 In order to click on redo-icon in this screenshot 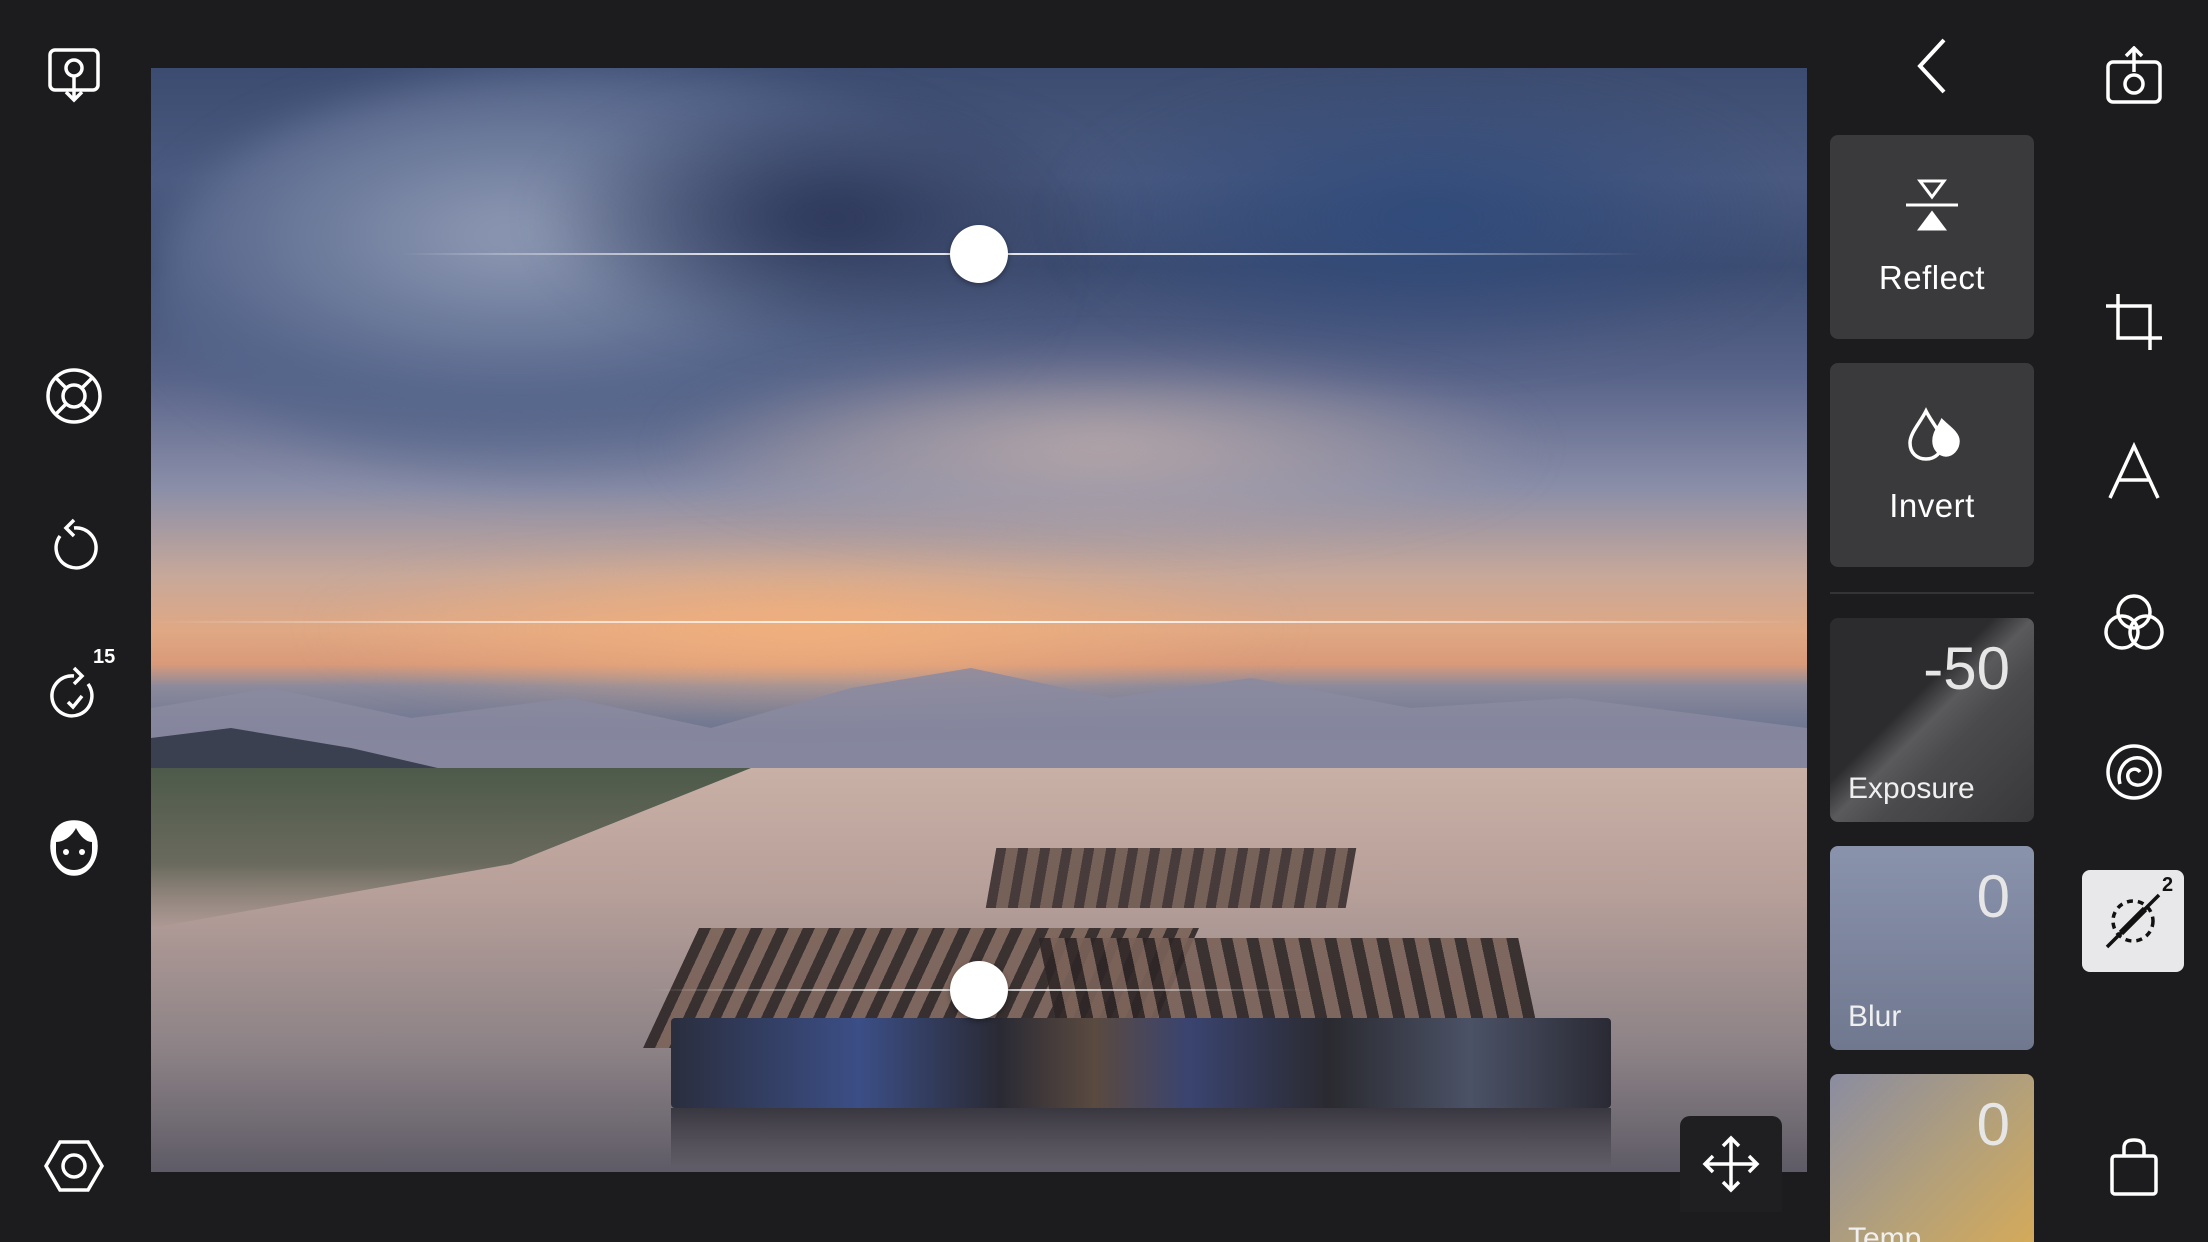, I will do `click(72, 692)`.